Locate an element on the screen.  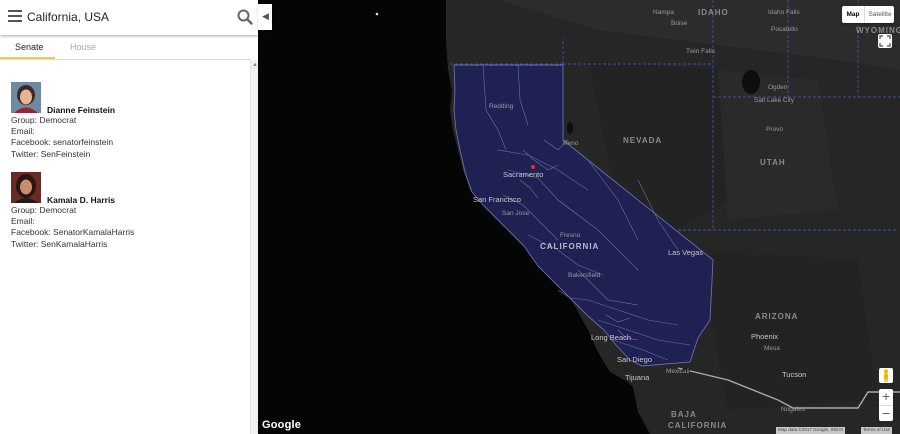
senator-facebook: Facebook: SenatorKamalaHarris is located at coordinates (73, 232).